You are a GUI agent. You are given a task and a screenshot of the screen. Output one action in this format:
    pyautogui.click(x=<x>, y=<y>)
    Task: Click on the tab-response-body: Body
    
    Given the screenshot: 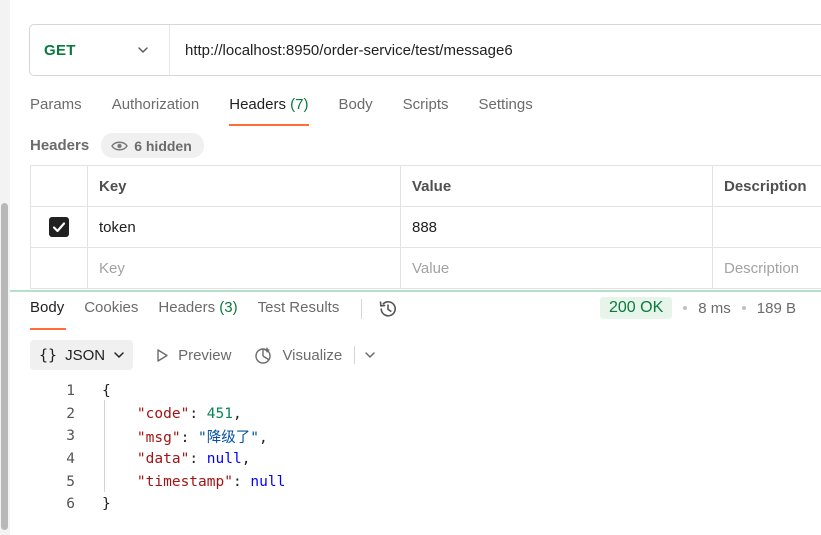 What is the action you would take?
    pyautogui.click(x=48, y=314)
    